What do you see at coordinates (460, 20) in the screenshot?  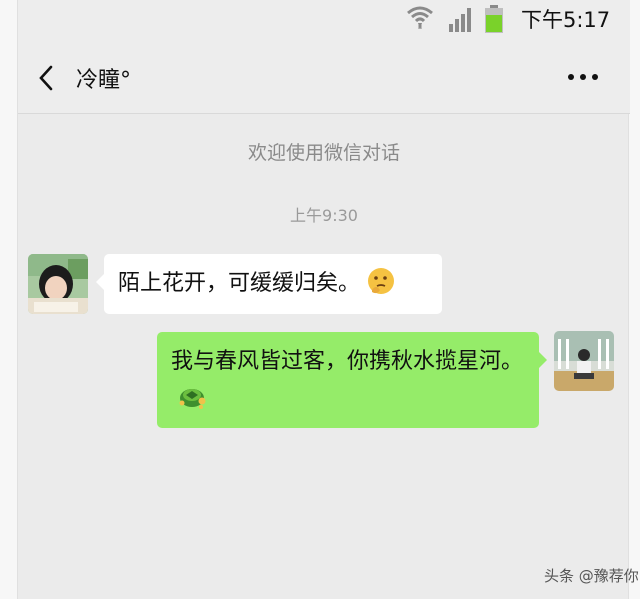 I see `signal-icon` at bounding box center [460, 20].